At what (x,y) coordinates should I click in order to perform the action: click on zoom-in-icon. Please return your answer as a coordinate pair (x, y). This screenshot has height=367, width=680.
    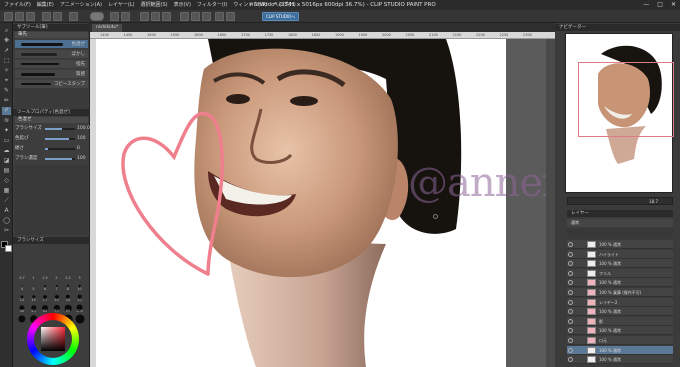
    Looking at the image, I should click on (184, 16).